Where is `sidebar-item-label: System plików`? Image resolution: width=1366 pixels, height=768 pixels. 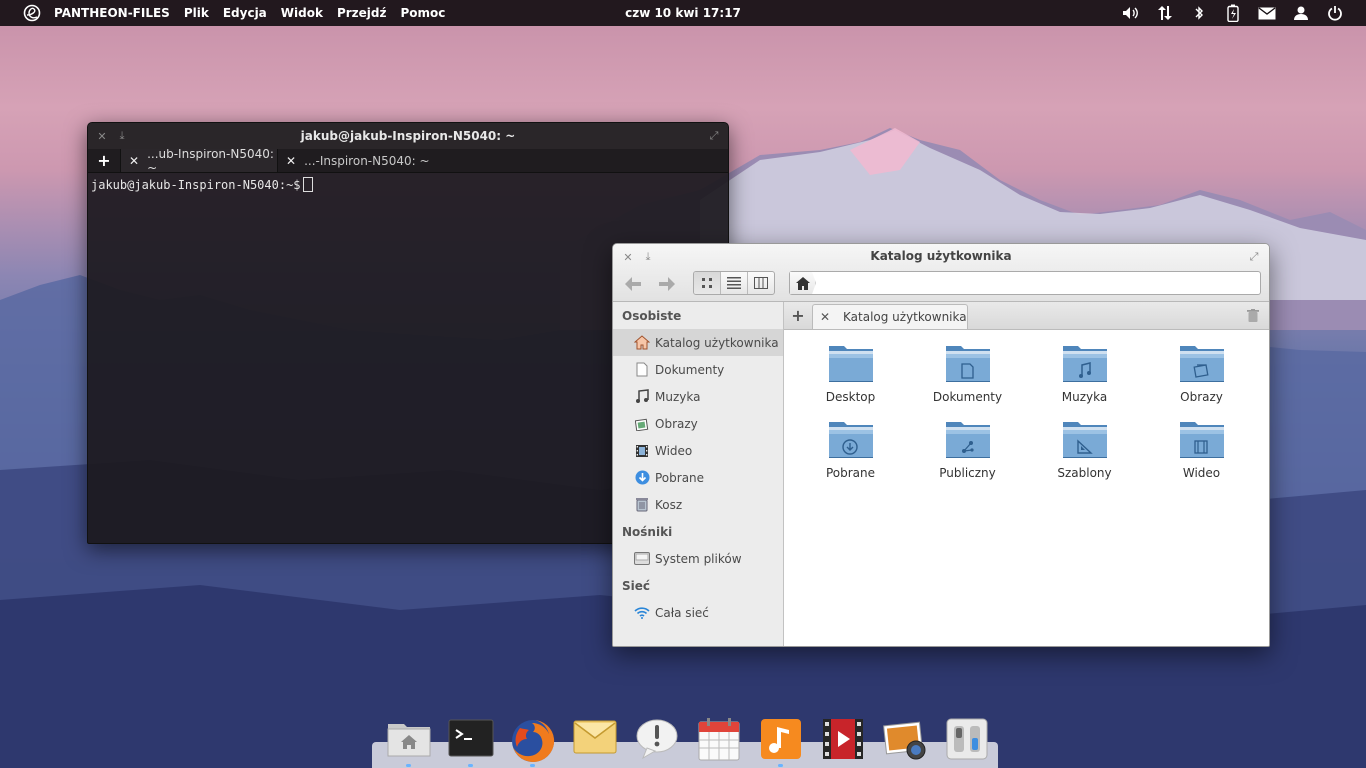 sidebar-item-label: System plików is located at coordinates (698, 558).